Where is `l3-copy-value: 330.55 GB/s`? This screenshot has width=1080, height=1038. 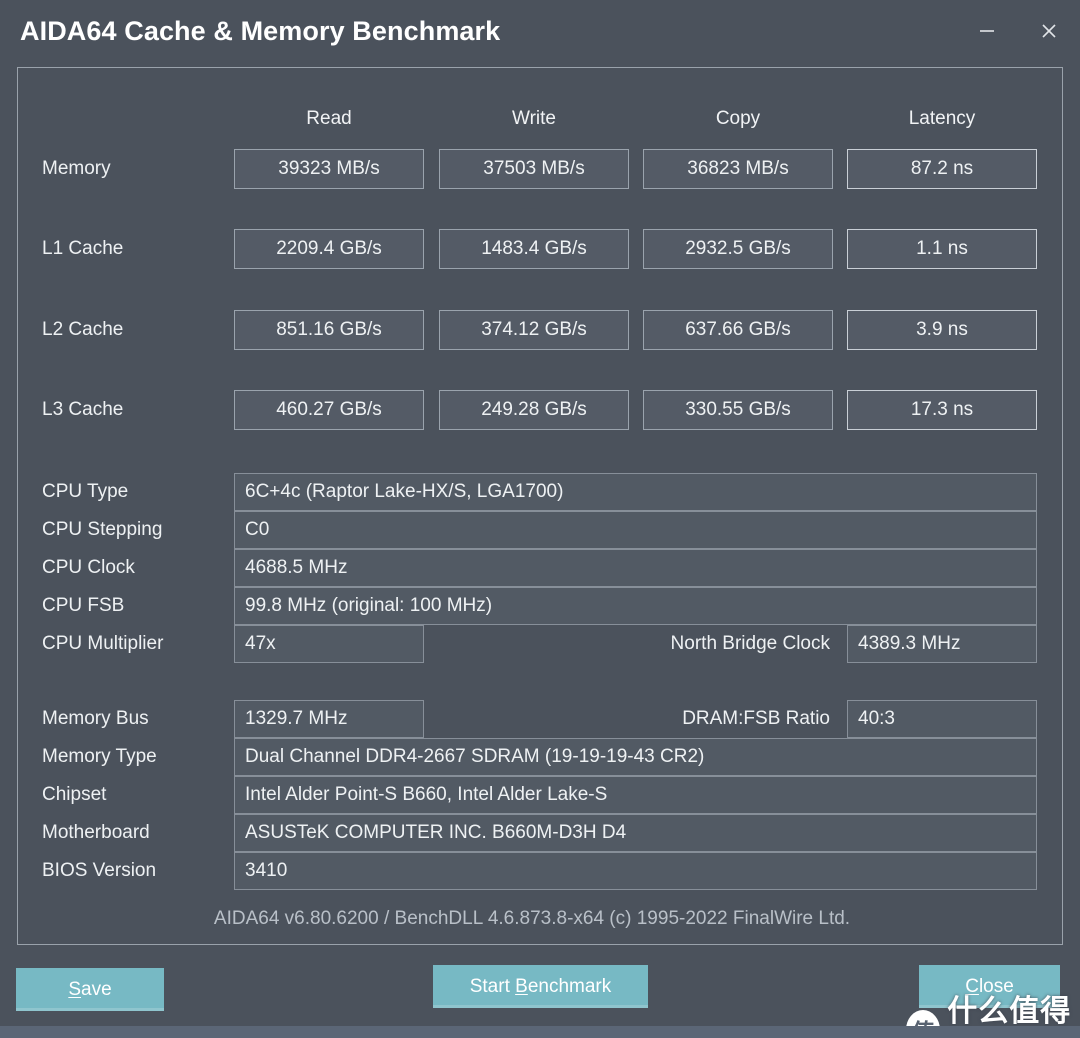
l3-copy-value: 330.55 GB/s is located at coordinates (738, 410).